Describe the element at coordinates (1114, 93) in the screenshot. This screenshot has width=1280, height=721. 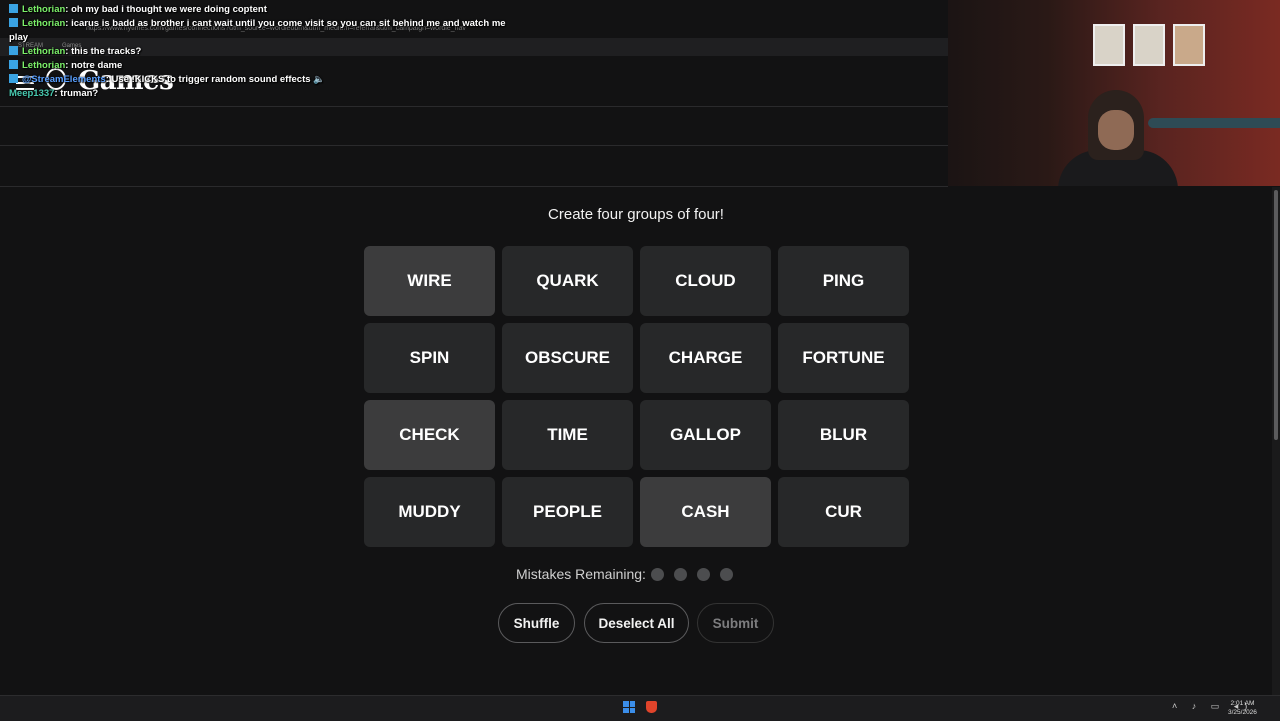
I see `webcam-feed` at that location.